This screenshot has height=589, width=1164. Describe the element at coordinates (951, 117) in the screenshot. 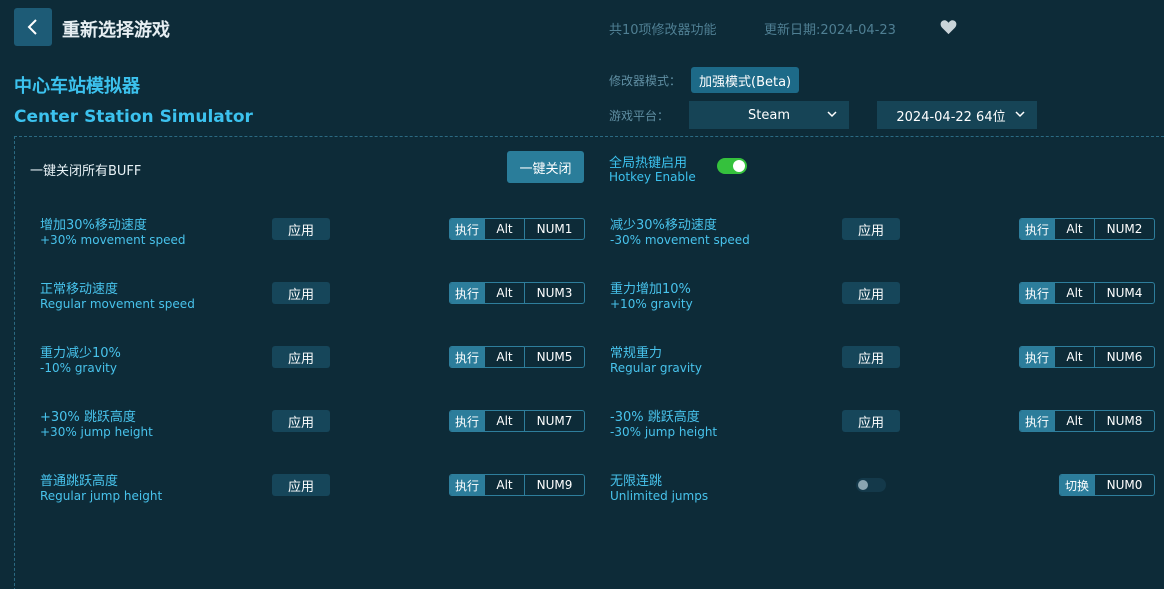

I see `version-value: 2024-04-22 64位` at that location.